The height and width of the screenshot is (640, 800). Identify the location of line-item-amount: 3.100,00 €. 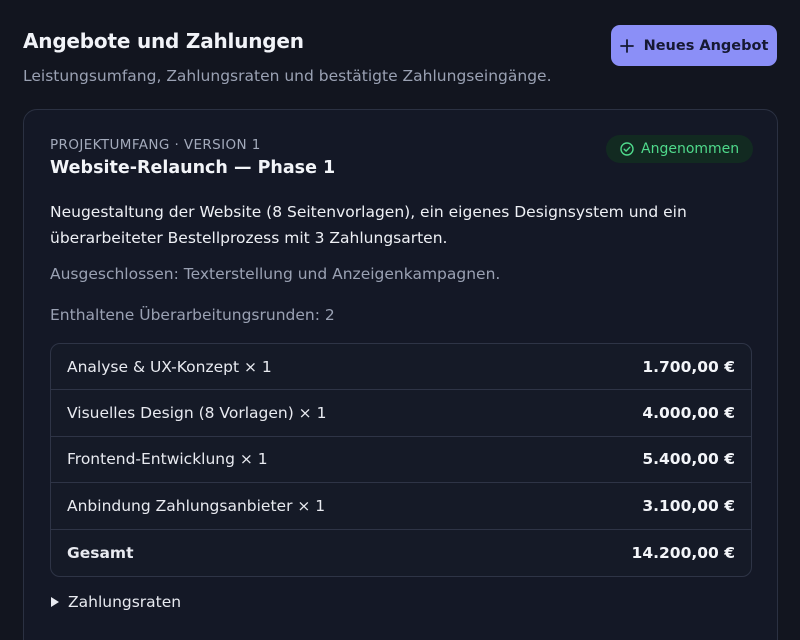
(688, 505).